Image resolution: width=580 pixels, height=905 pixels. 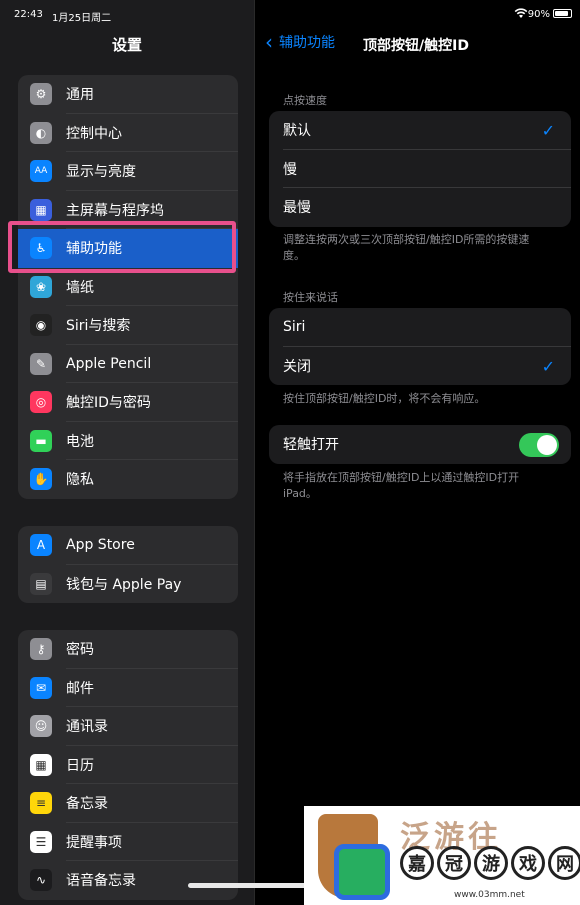 I want to click on sidebar-item-label: 备忘录, so click(x=87, y=804).